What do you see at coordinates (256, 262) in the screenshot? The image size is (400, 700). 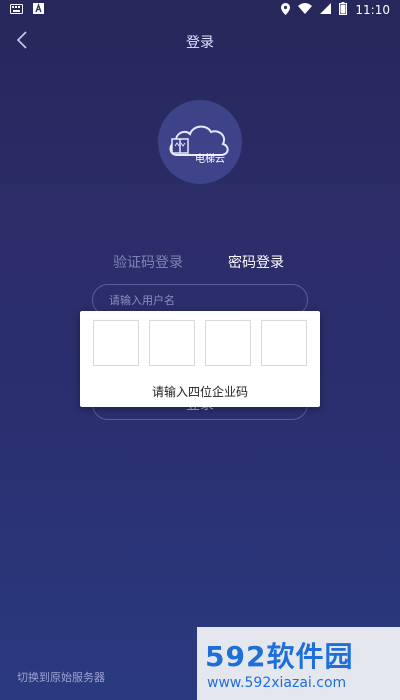 I see `tab-password-login: 密码登录` at bounding box center [256, 262].